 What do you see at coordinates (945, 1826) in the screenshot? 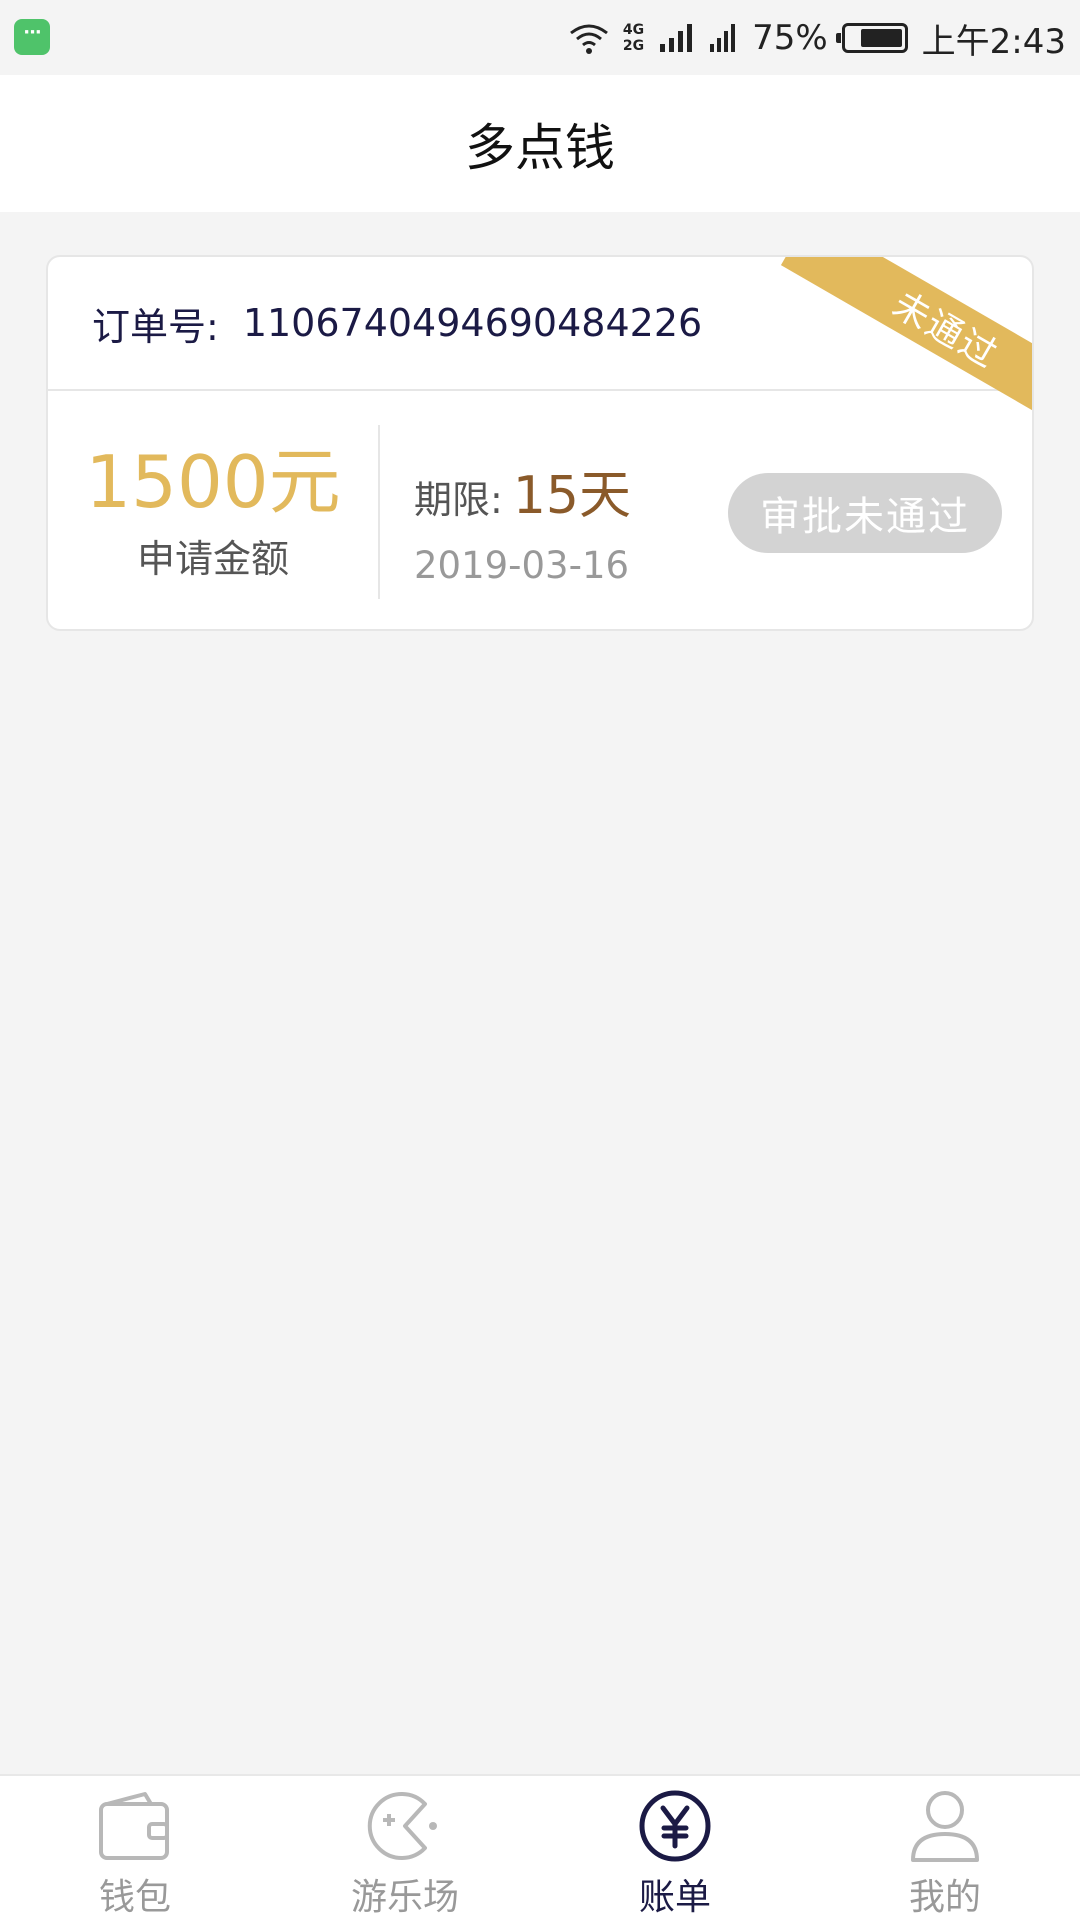
I see `user-icon` at bounding box center [945, 1826].